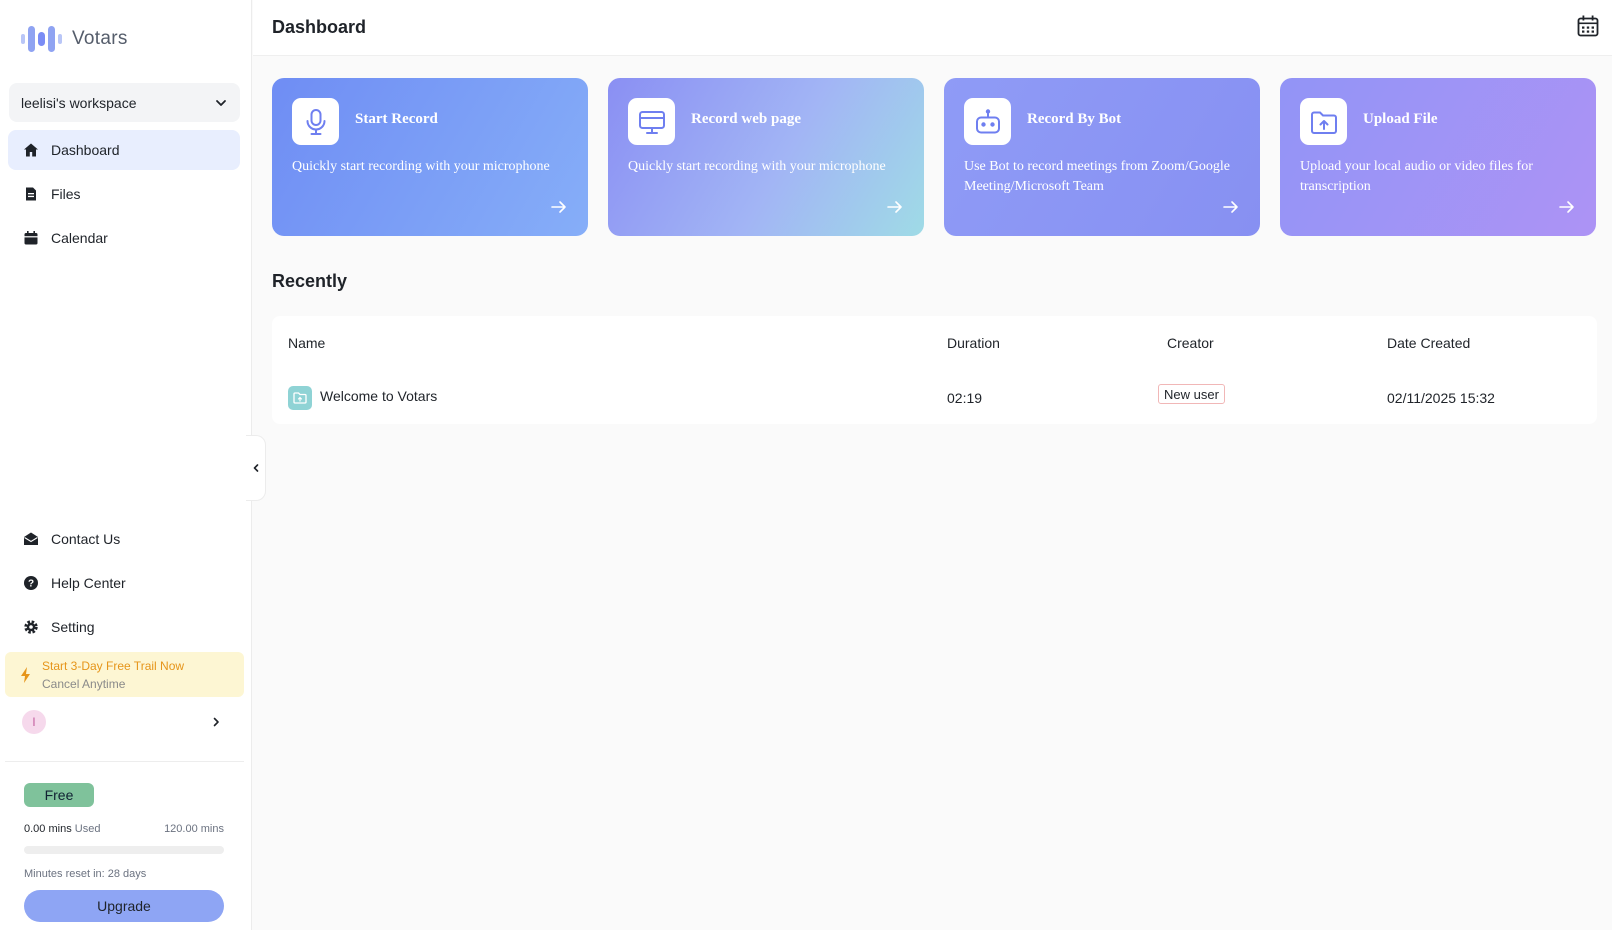 The width and height of the screenshot is (1612, 930). Describe the element at coordinates (88, 583) in the screenshot. I see `sidebar-item-label: Help Center` at that location.